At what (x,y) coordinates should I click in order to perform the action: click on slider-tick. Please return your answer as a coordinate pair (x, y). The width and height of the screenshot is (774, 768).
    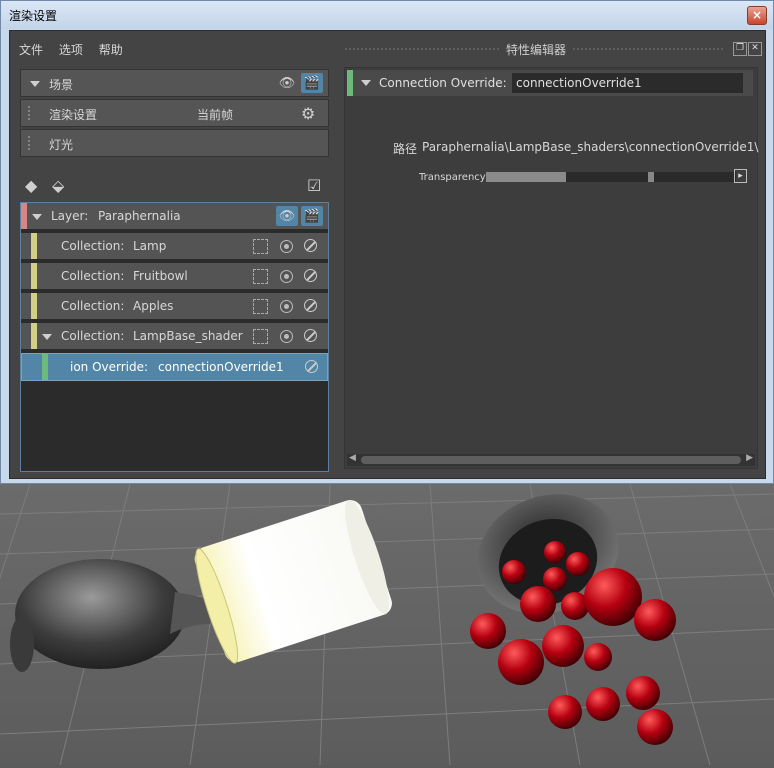
    Looking at the image, I should click on (651, 177).